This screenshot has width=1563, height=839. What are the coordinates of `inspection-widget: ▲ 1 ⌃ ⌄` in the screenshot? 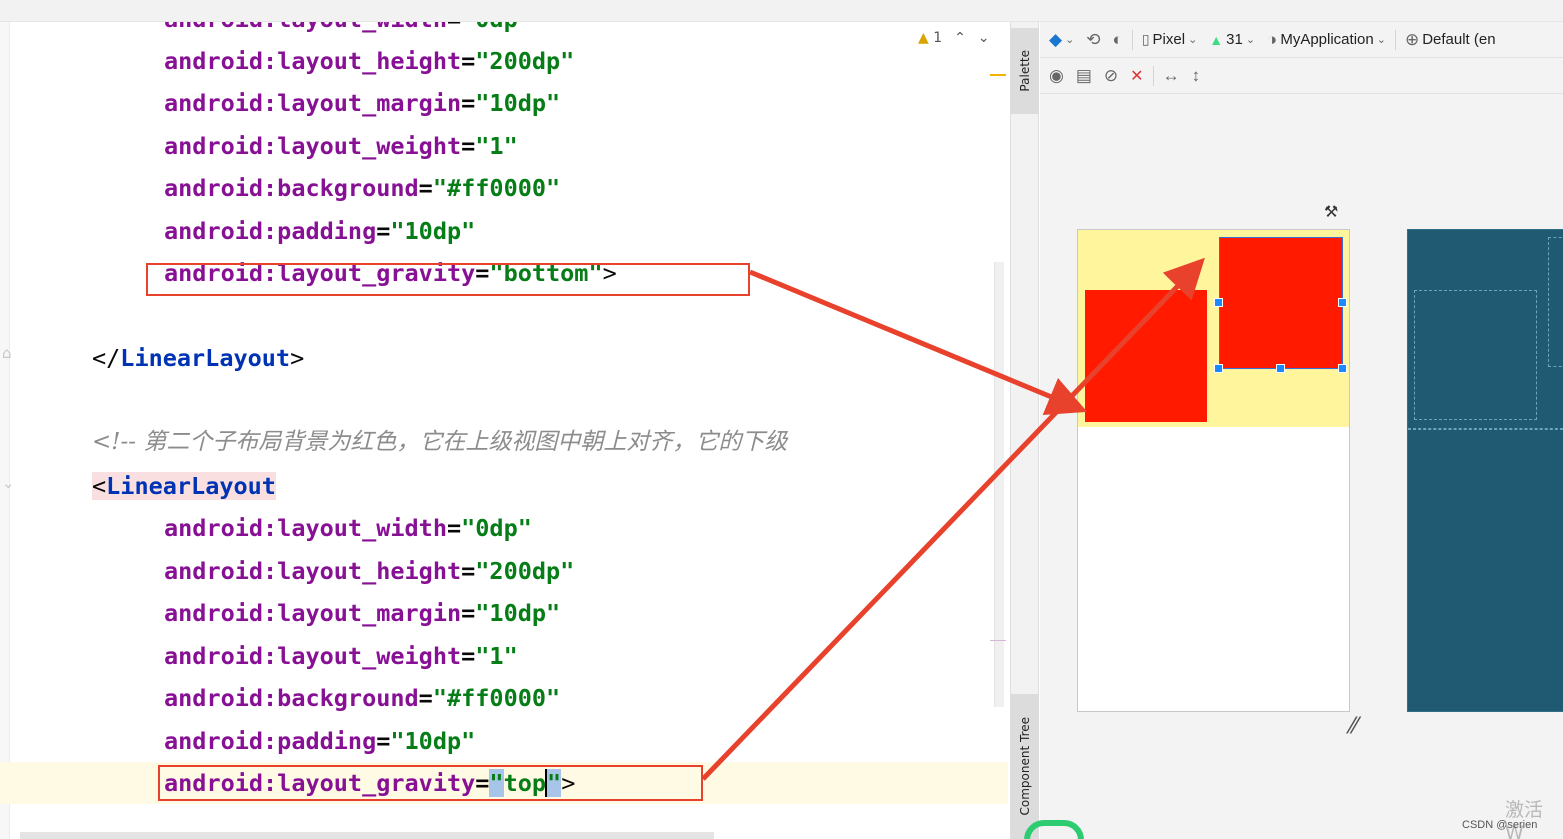 It's located at (954, 38).